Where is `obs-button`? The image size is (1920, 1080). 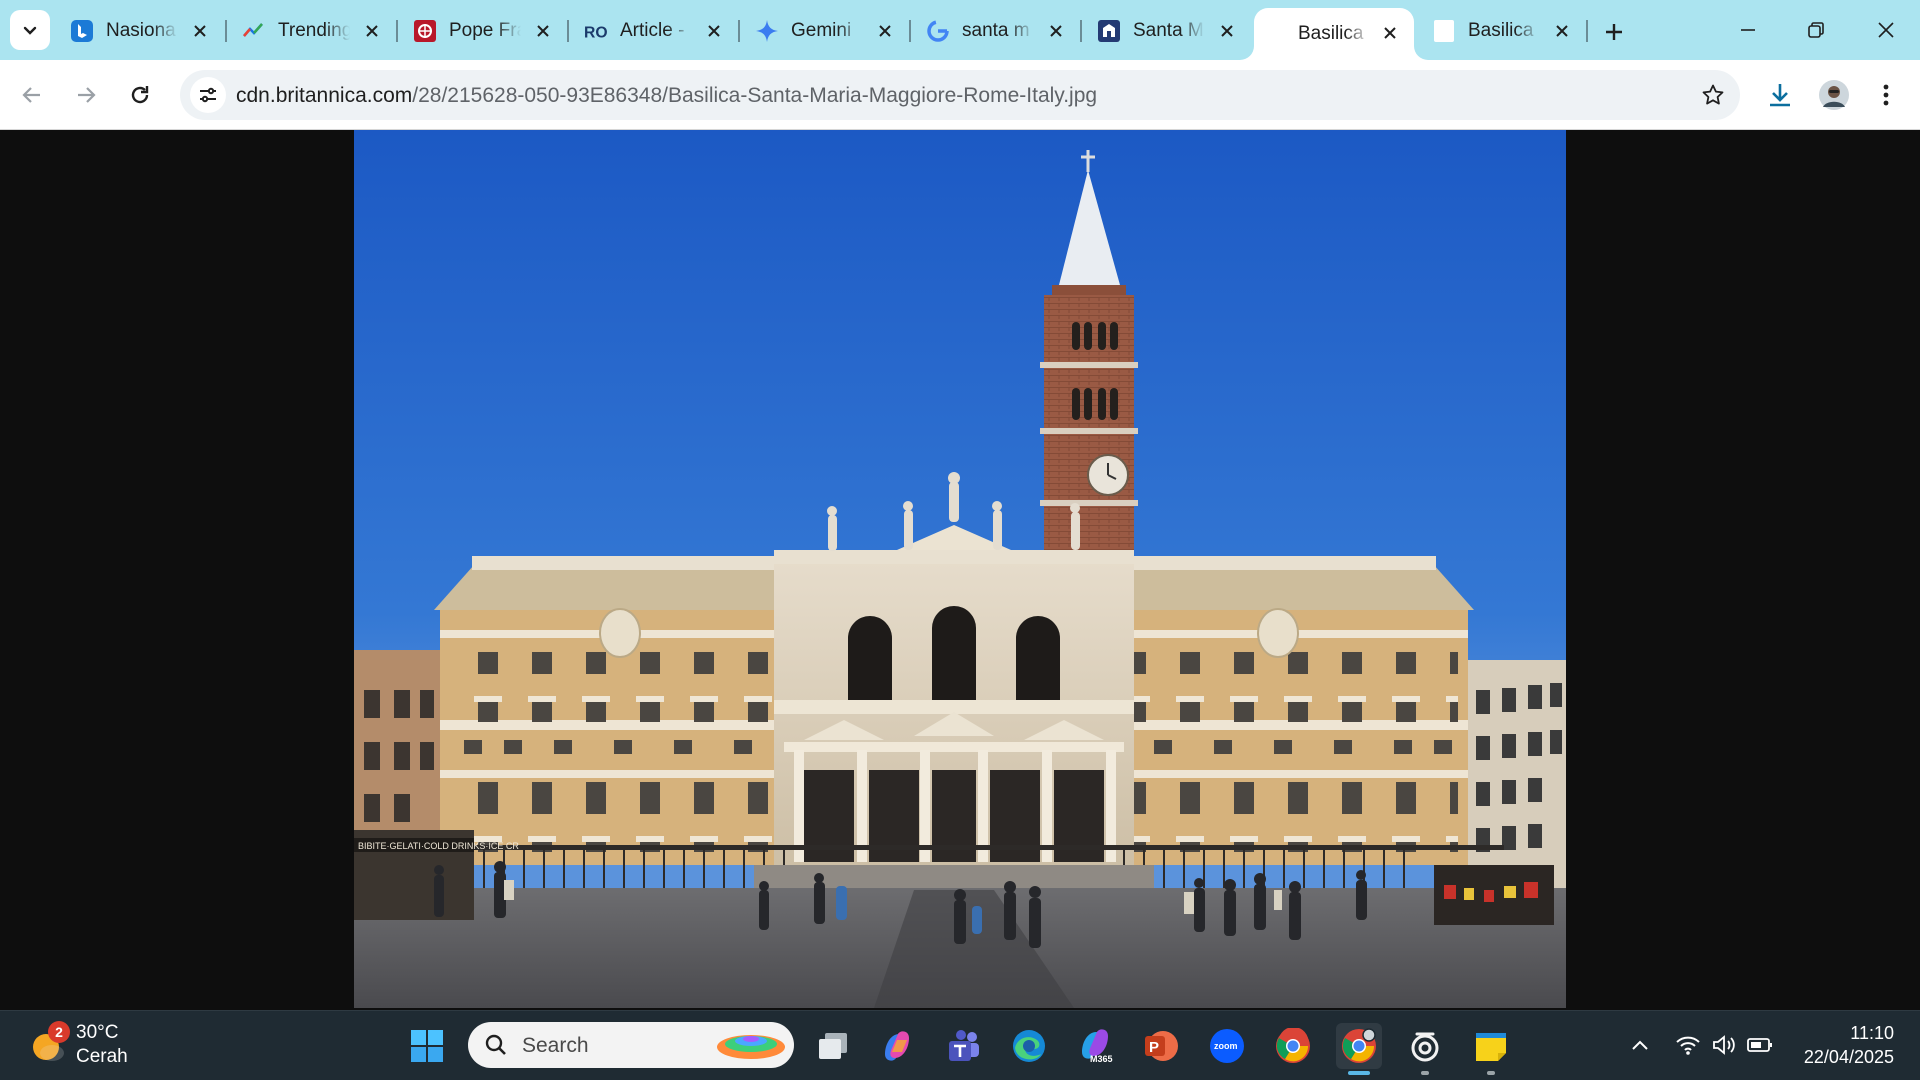
obs-button is located at coordinates (1425, 1049).